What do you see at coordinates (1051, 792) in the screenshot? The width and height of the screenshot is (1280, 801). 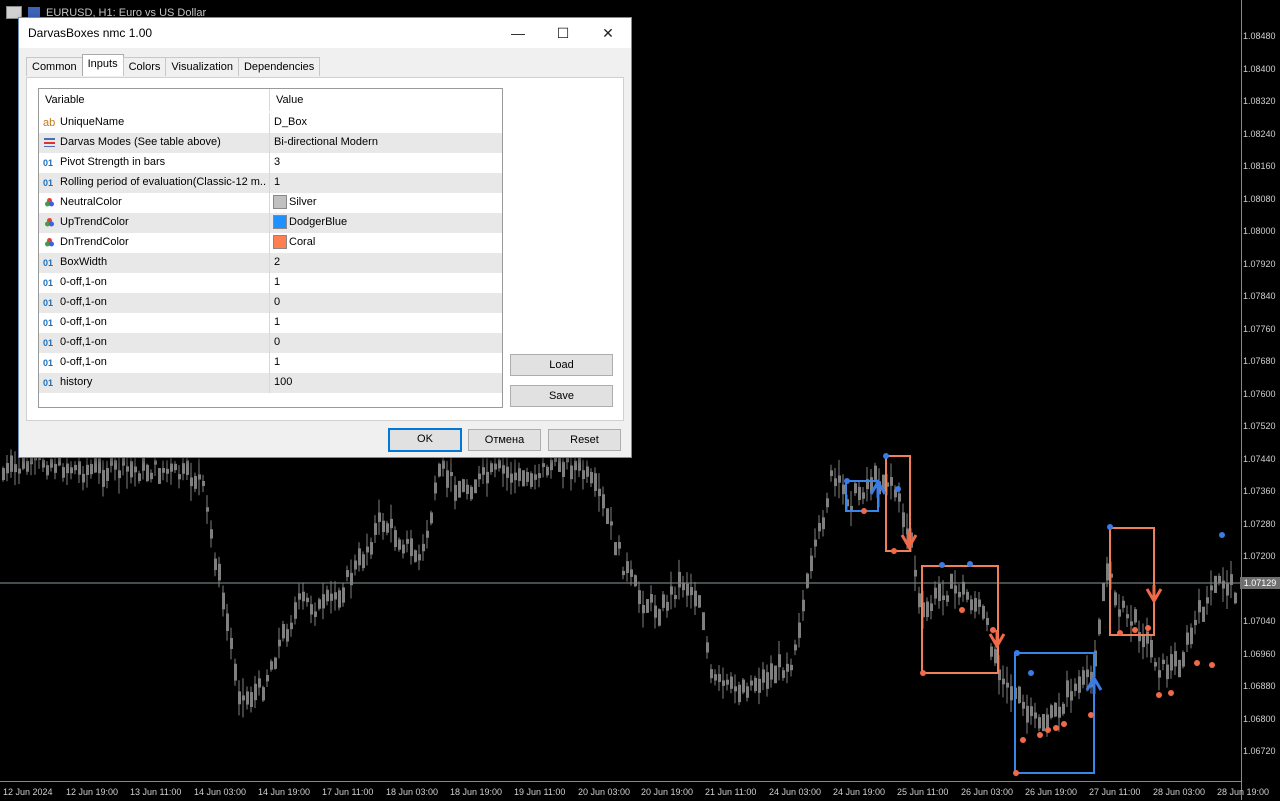 I see `time-tick-label: 26 Jun 19:00` at bounding box center [1051, 792].